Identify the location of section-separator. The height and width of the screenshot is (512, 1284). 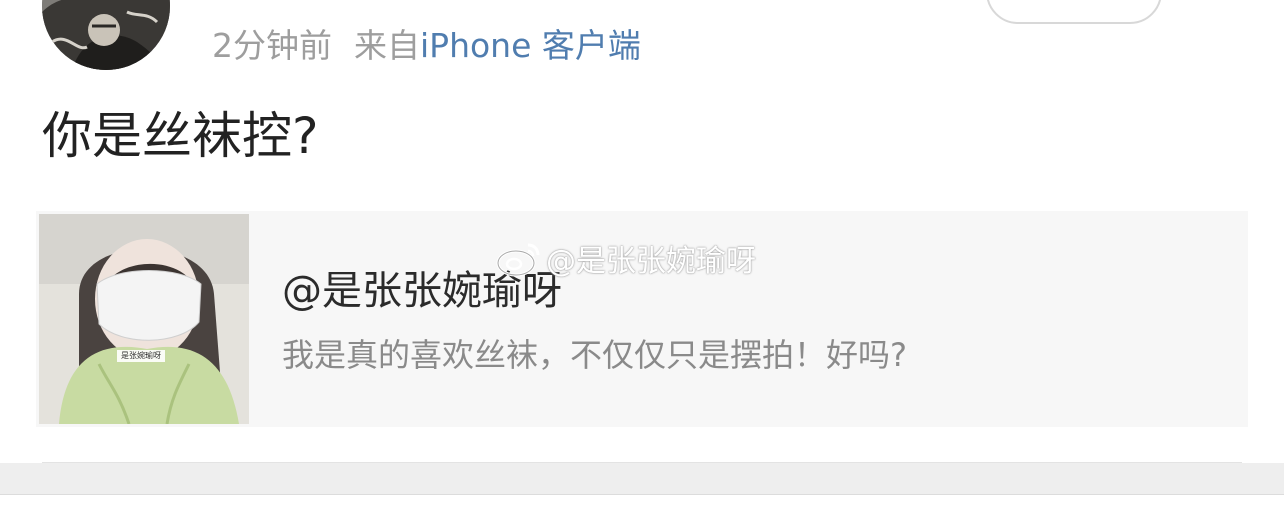
(642, 479).